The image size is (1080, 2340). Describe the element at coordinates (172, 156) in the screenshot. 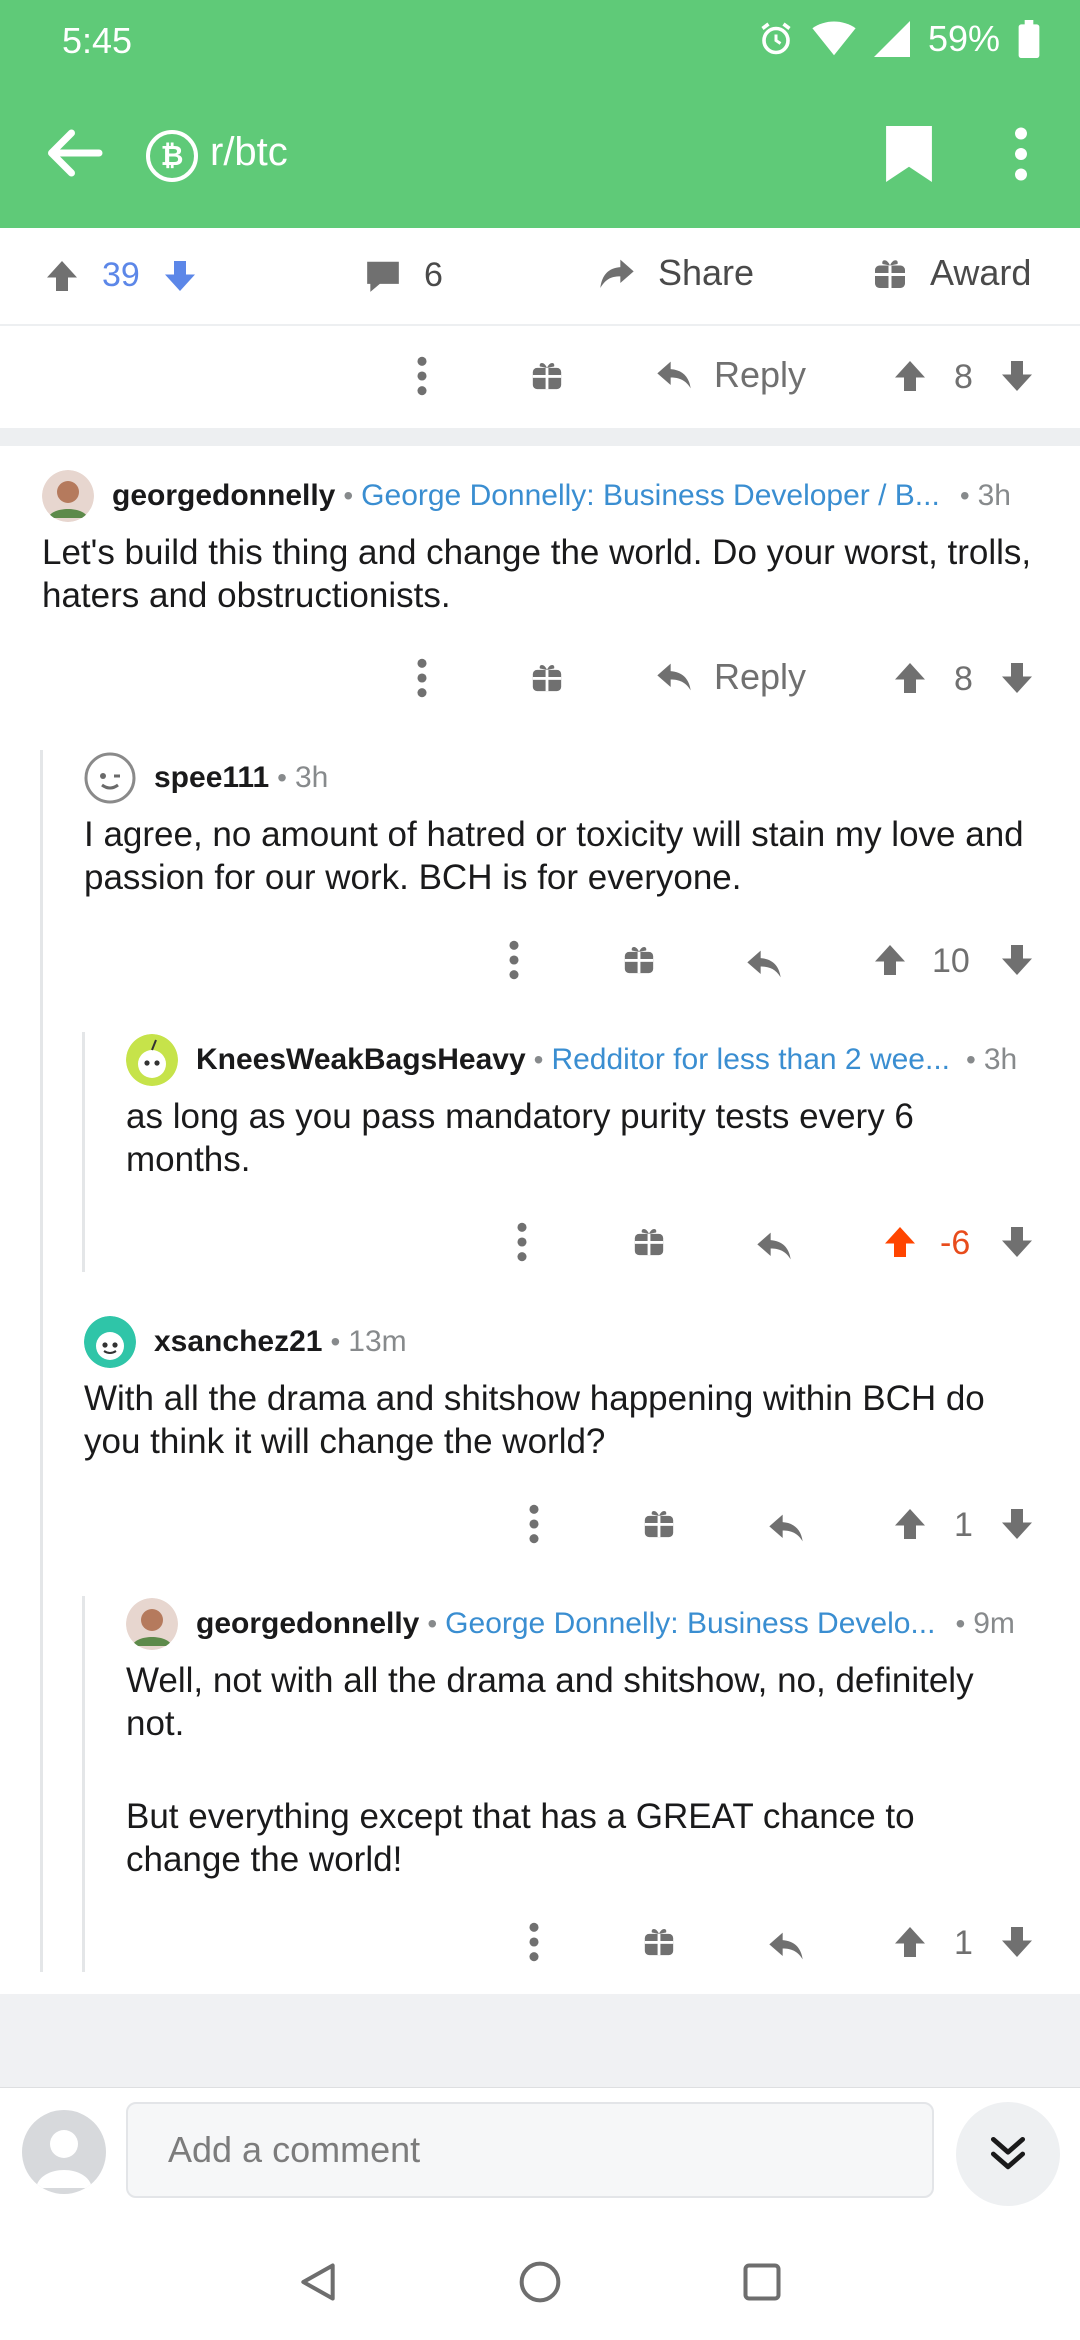

I see `bitcoin-logo-icon: ₿` at that location.